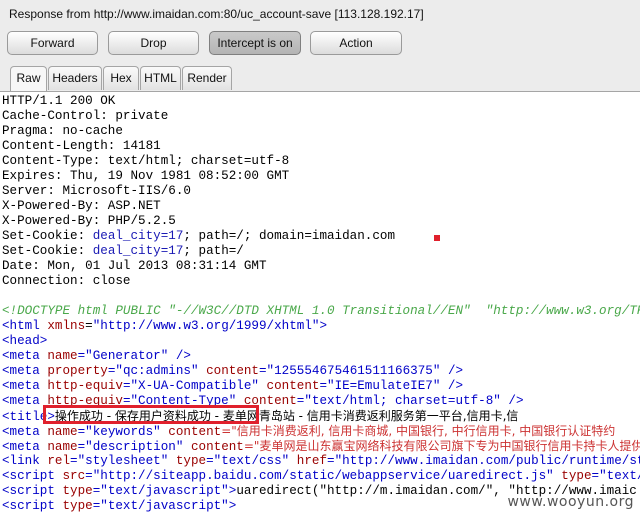 The width and height of the screenshot is (640, 515). Describe the element at coordinates (59, 101) in the screenshot. I see `status-line: HTTP/1.1 200 OK` at that location.